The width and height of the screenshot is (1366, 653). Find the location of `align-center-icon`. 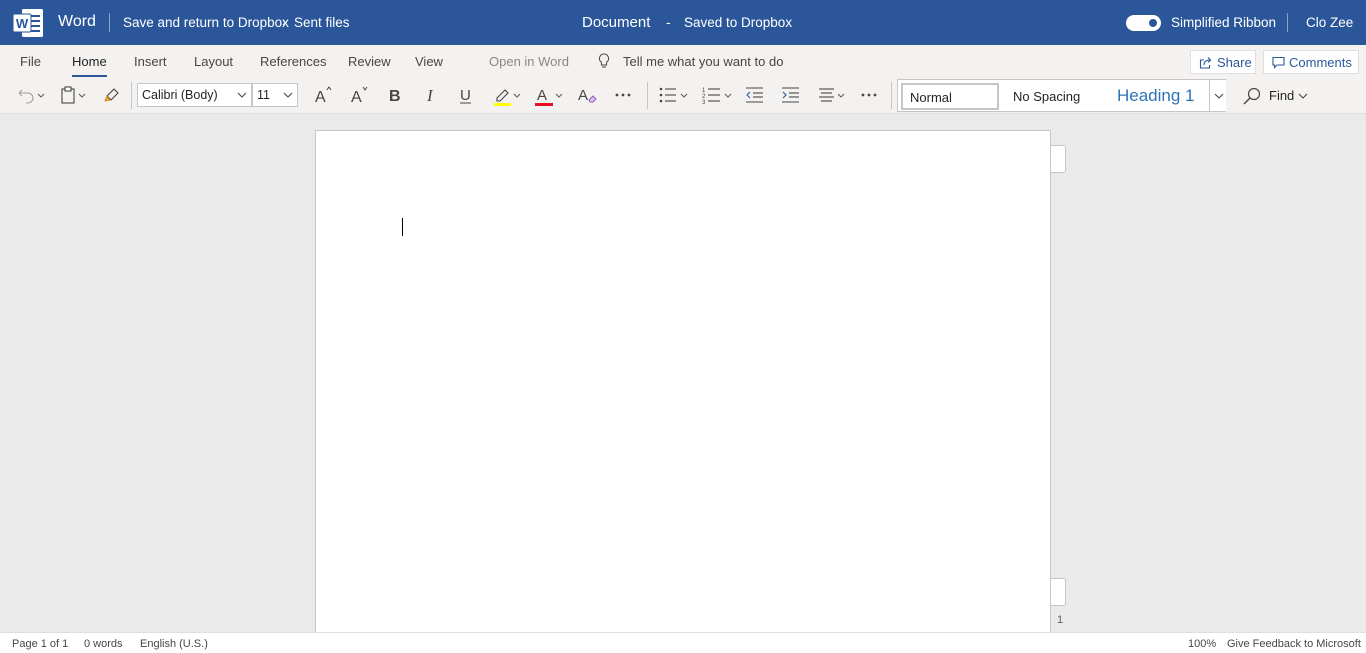

align-center-icon is located at coordinates (832, 95).